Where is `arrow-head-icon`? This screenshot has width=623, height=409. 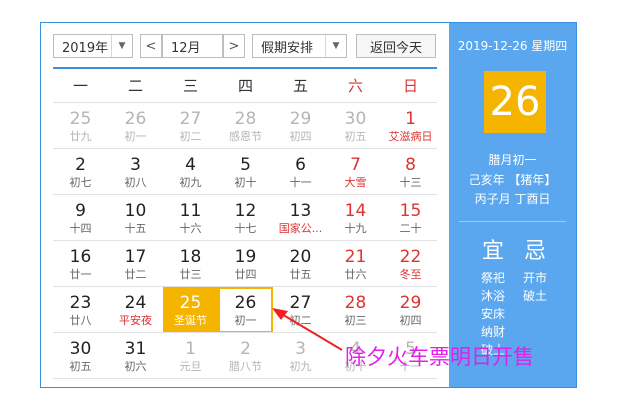
arrow-head-icon is located at coordinates (280, 314).